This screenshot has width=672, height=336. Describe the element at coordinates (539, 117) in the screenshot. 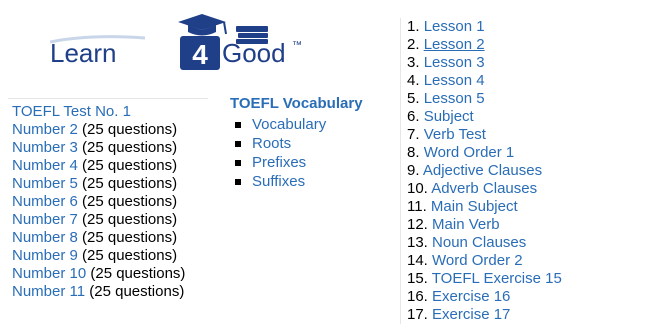

I see `lesson-row: 6. Subject` at that location.